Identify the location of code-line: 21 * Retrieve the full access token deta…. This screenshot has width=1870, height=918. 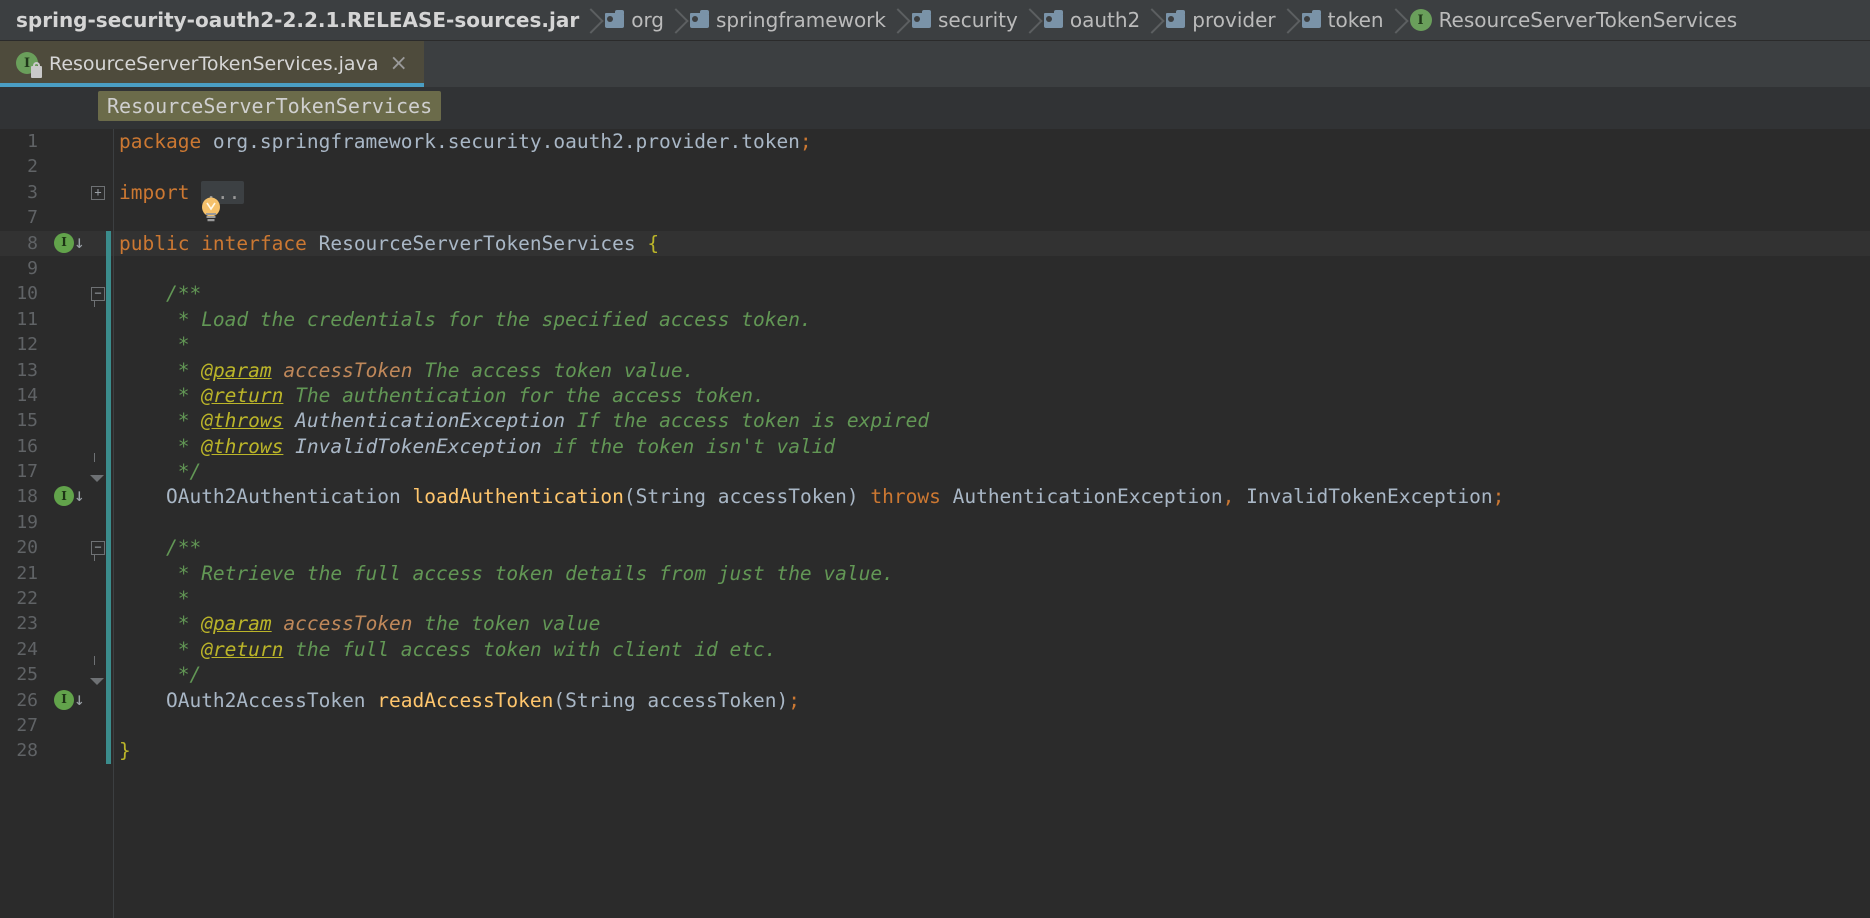
(935, 573).